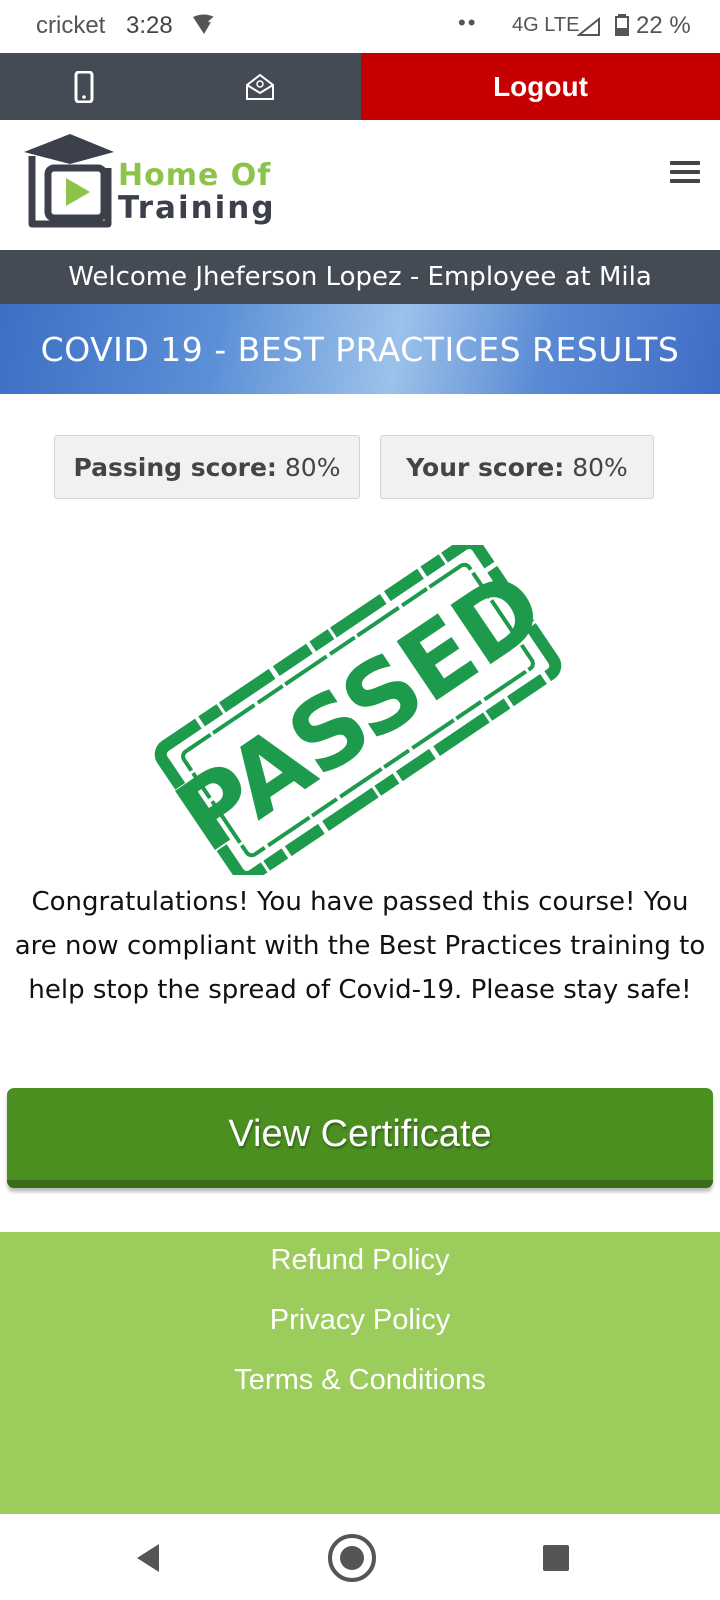 Image resolution: width=720 pixels, height=1600 pixels. I want to click on top-action-bar: Logout, so click(360, 86).